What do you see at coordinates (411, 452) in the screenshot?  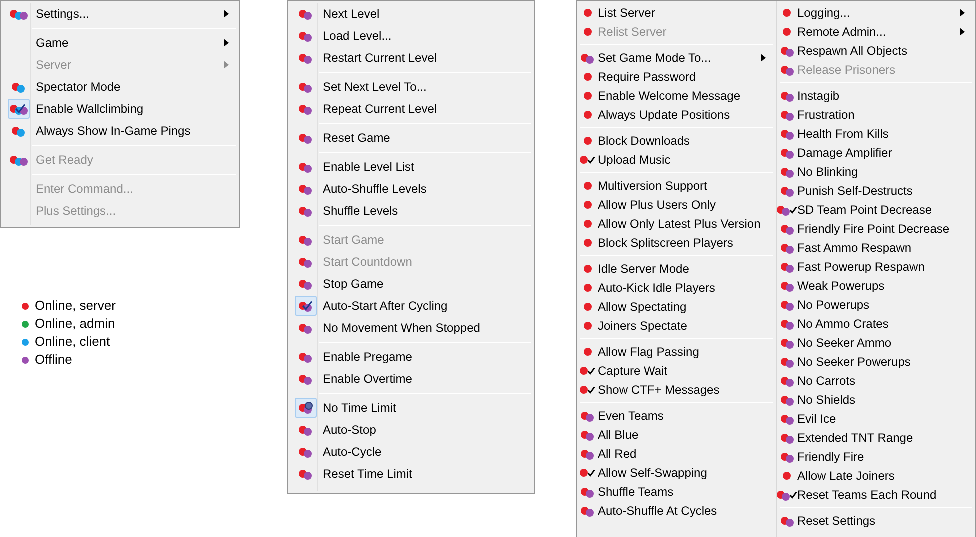 I see `menu-item: Auto-Cycle` at bounding box center [411, 452].